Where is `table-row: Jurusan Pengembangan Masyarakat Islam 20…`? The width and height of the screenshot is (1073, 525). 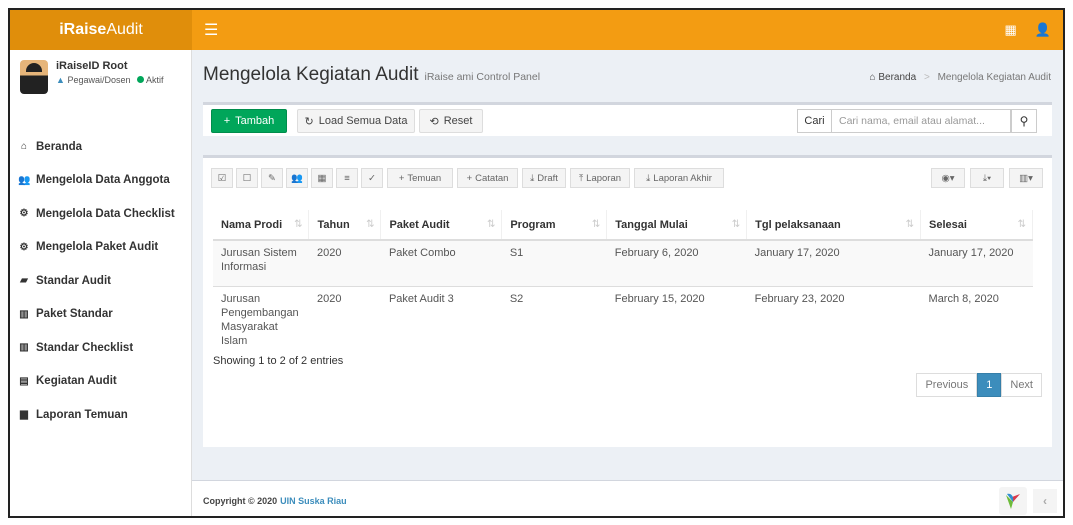 table-row: Jurusan Pengembangan Masyarakat Islam 20… is located at coordinates (623, 319).